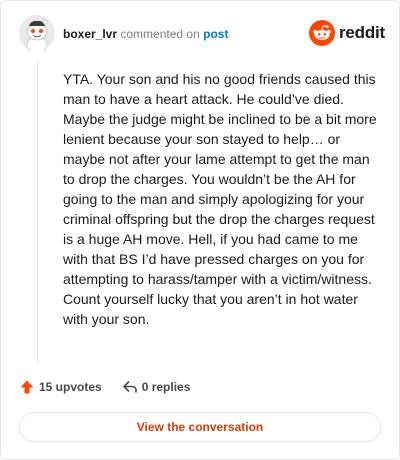 The height and width of the screenshot is (460, 400). What do you see at coordinates (160, 34) in the screenshot?
I see `comment-action-text: commented on` at bounding box center [160, 34].